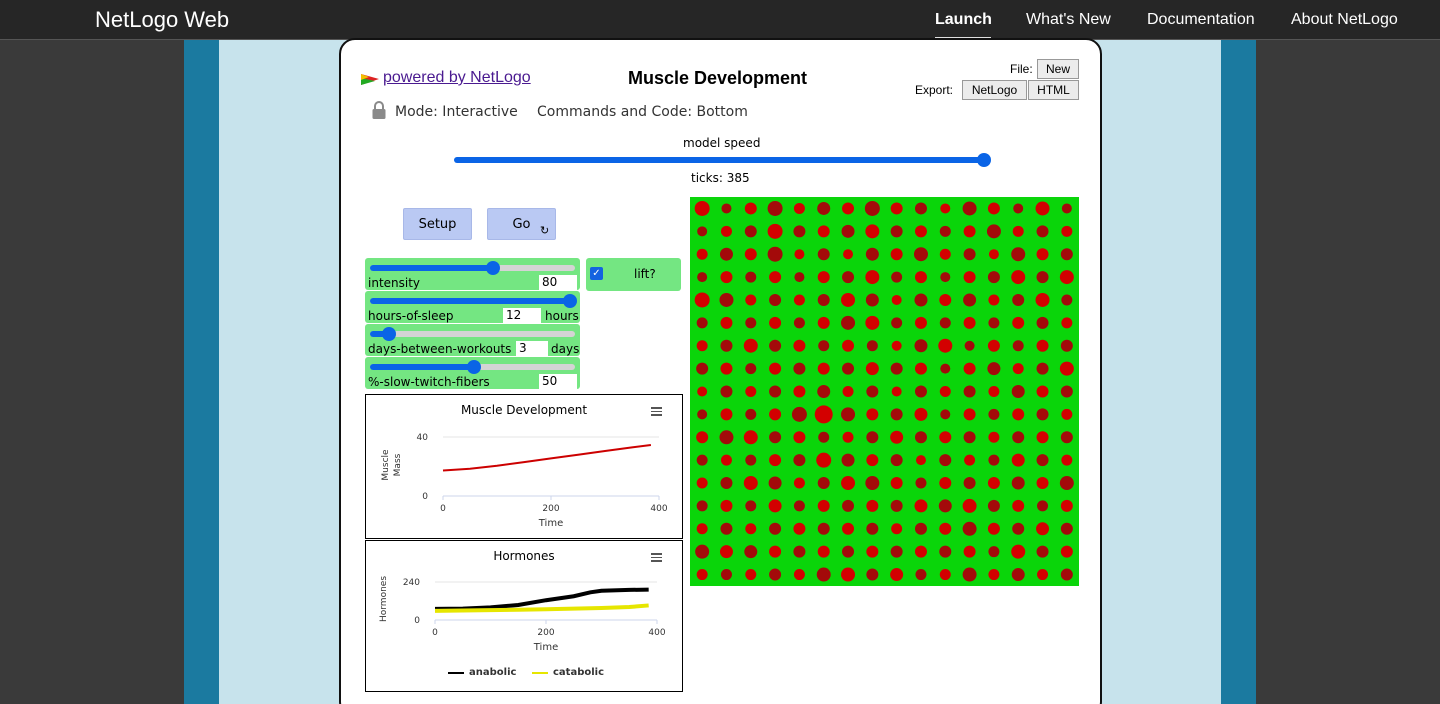 The height and width of the screenshot is (704, 1440). I want to click on slider-value: 12, so click(522, 315).